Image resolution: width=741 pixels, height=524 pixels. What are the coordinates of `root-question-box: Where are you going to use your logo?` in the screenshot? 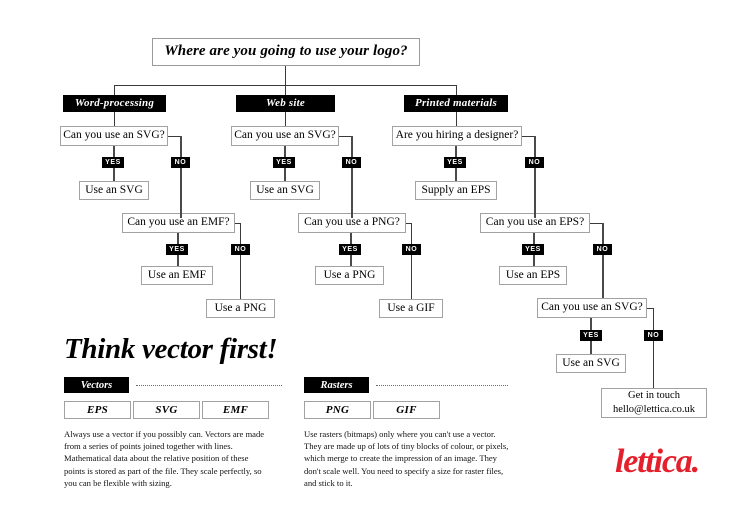 It's located at (286, 52).